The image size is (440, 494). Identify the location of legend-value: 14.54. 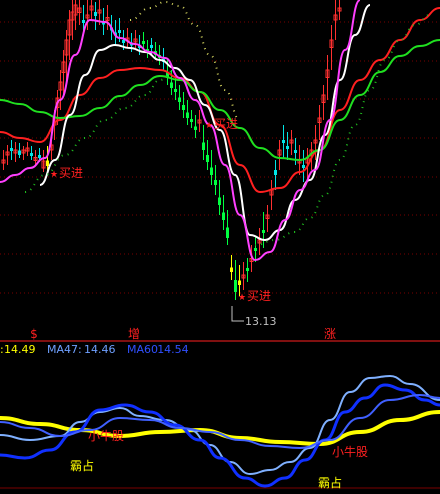
(173, 349).